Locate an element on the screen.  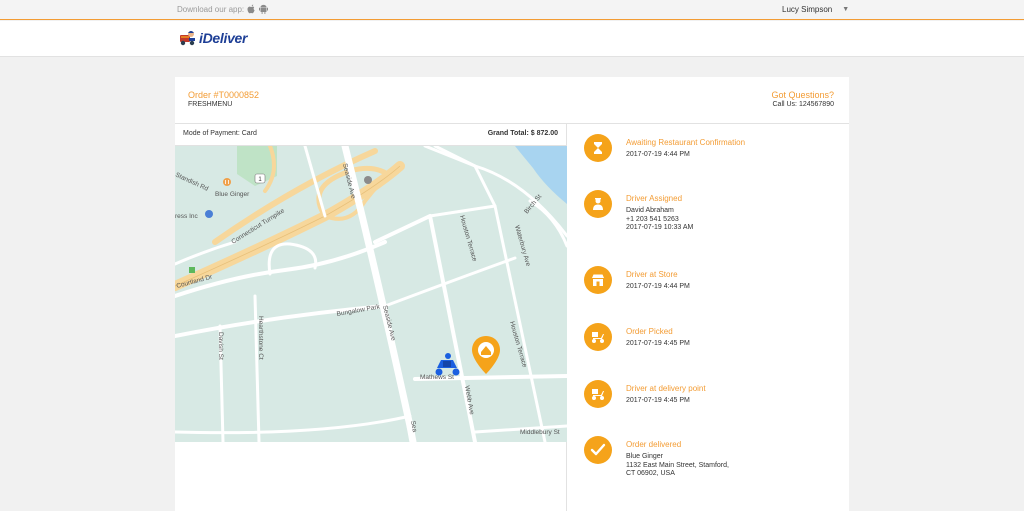
android-icon is located at coordinates (264, 9).